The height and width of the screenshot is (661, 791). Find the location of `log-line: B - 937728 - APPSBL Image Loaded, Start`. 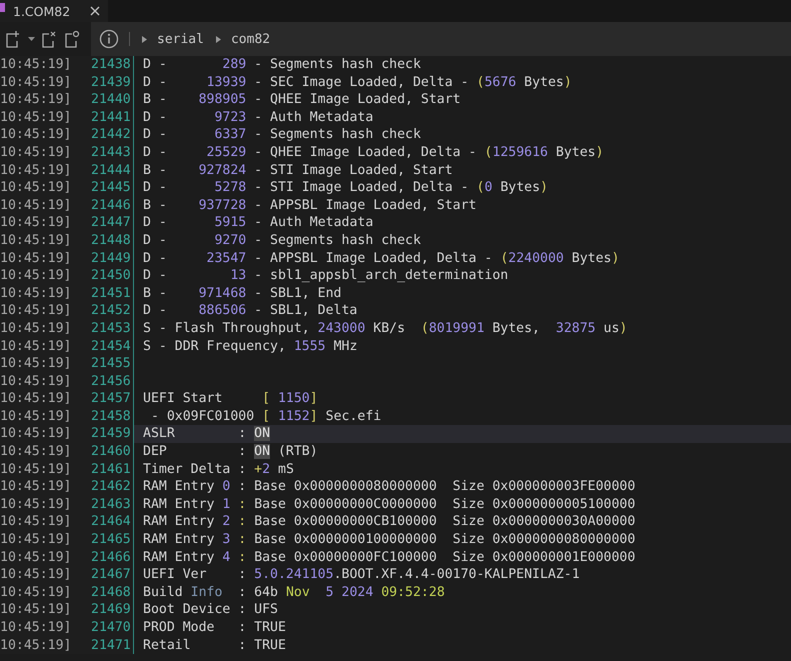

log-line: B - 937728 - APPSBL Image Loaded, Start is located at coordinates (309, 205).